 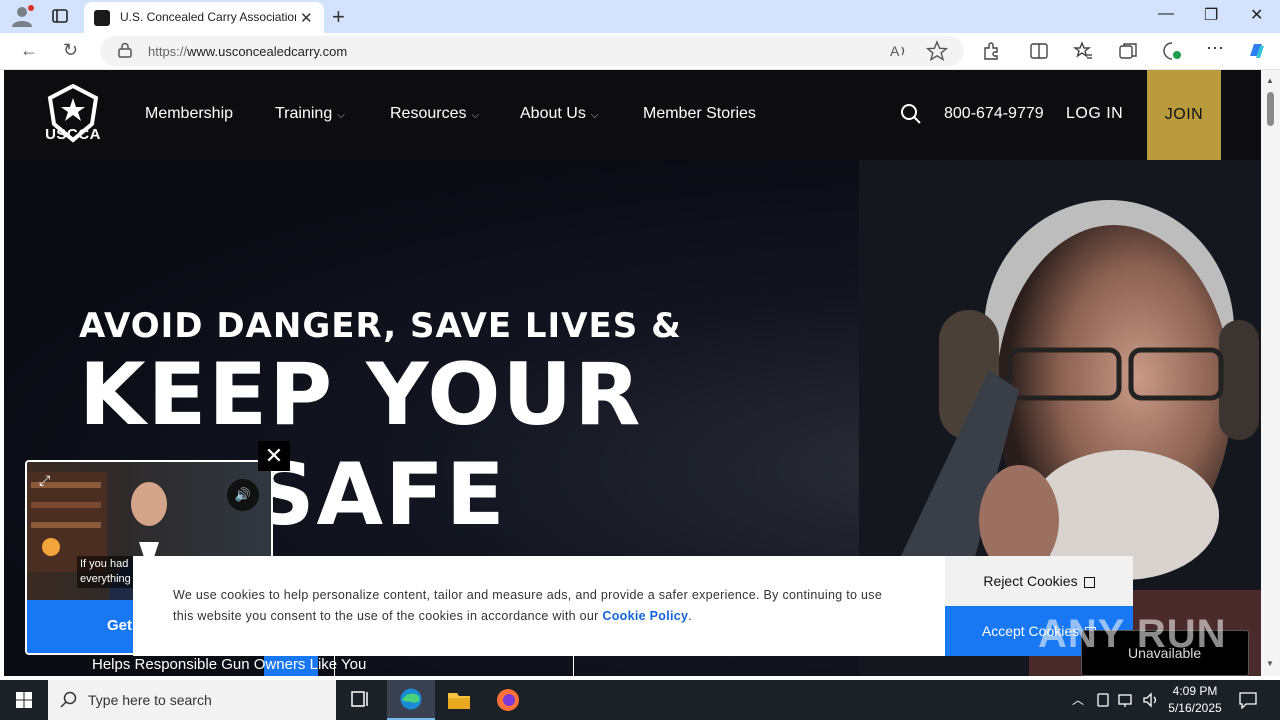 I want to click on clock-time: 4:09 PM, so click(x=1195, y=691).